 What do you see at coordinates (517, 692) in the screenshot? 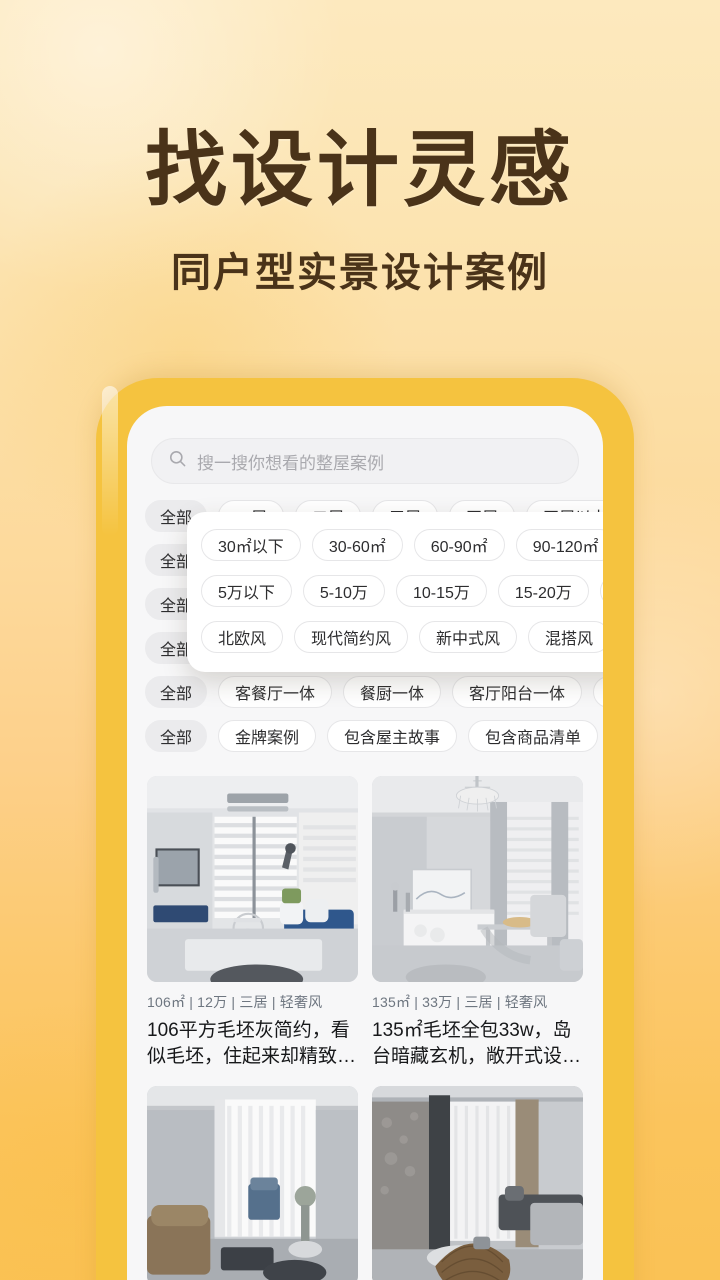
I see `filter-chip: 客厅阳台一体` at bounding box center [517, 692].